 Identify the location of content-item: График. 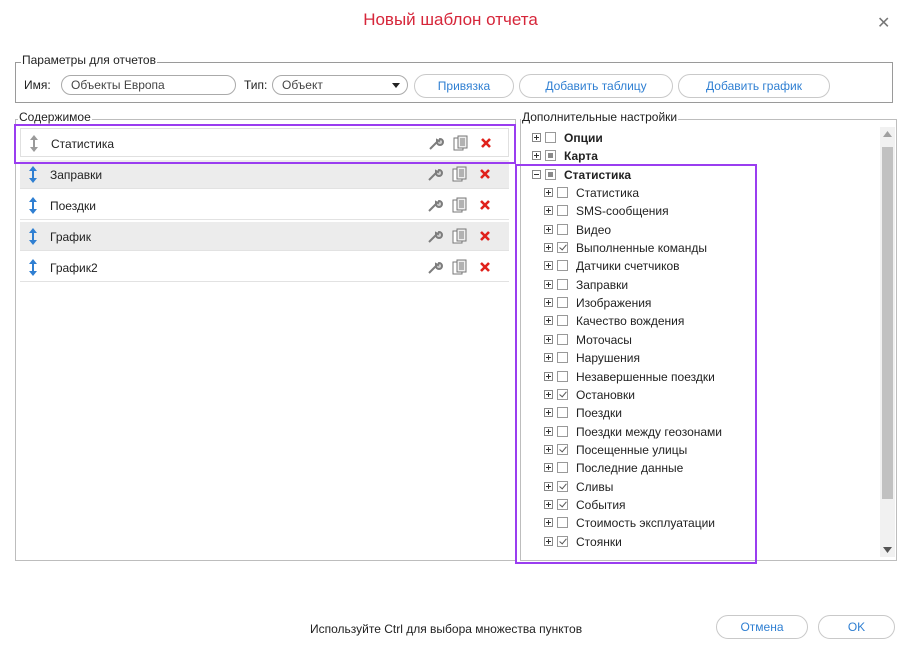
(264, 236).